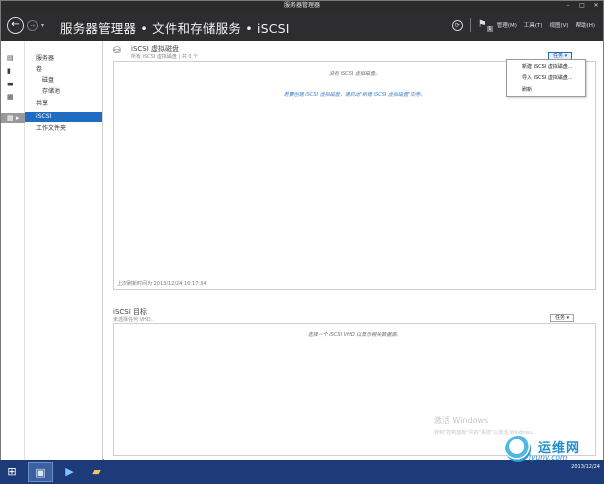 This screenshot has width=604, height=484. I want to click on rail-disks: ▬, so click(13, 84).